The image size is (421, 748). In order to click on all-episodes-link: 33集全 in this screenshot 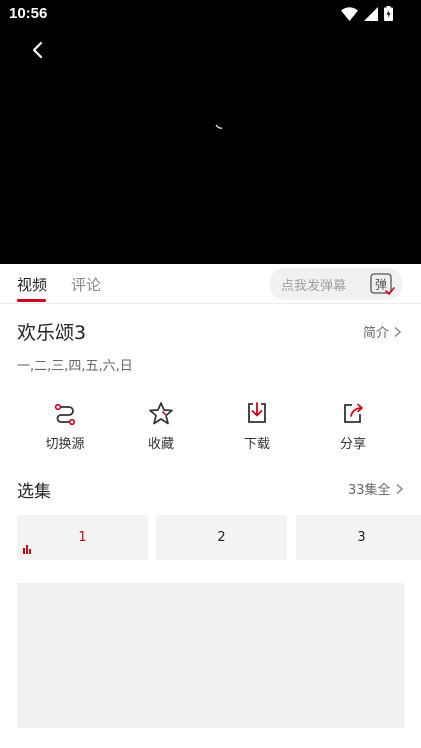, I will do `click(376, 488)`.